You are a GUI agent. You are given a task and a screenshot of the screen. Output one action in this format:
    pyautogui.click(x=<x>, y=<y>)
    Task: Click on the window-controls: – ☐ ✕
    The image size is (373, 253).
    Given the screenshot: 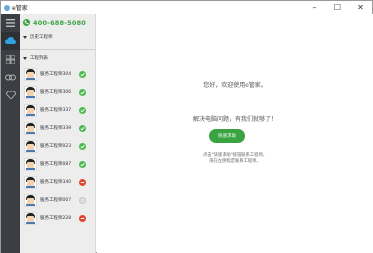 What is the action you would take?
    pyautogui.click(x=337, y=7)
    